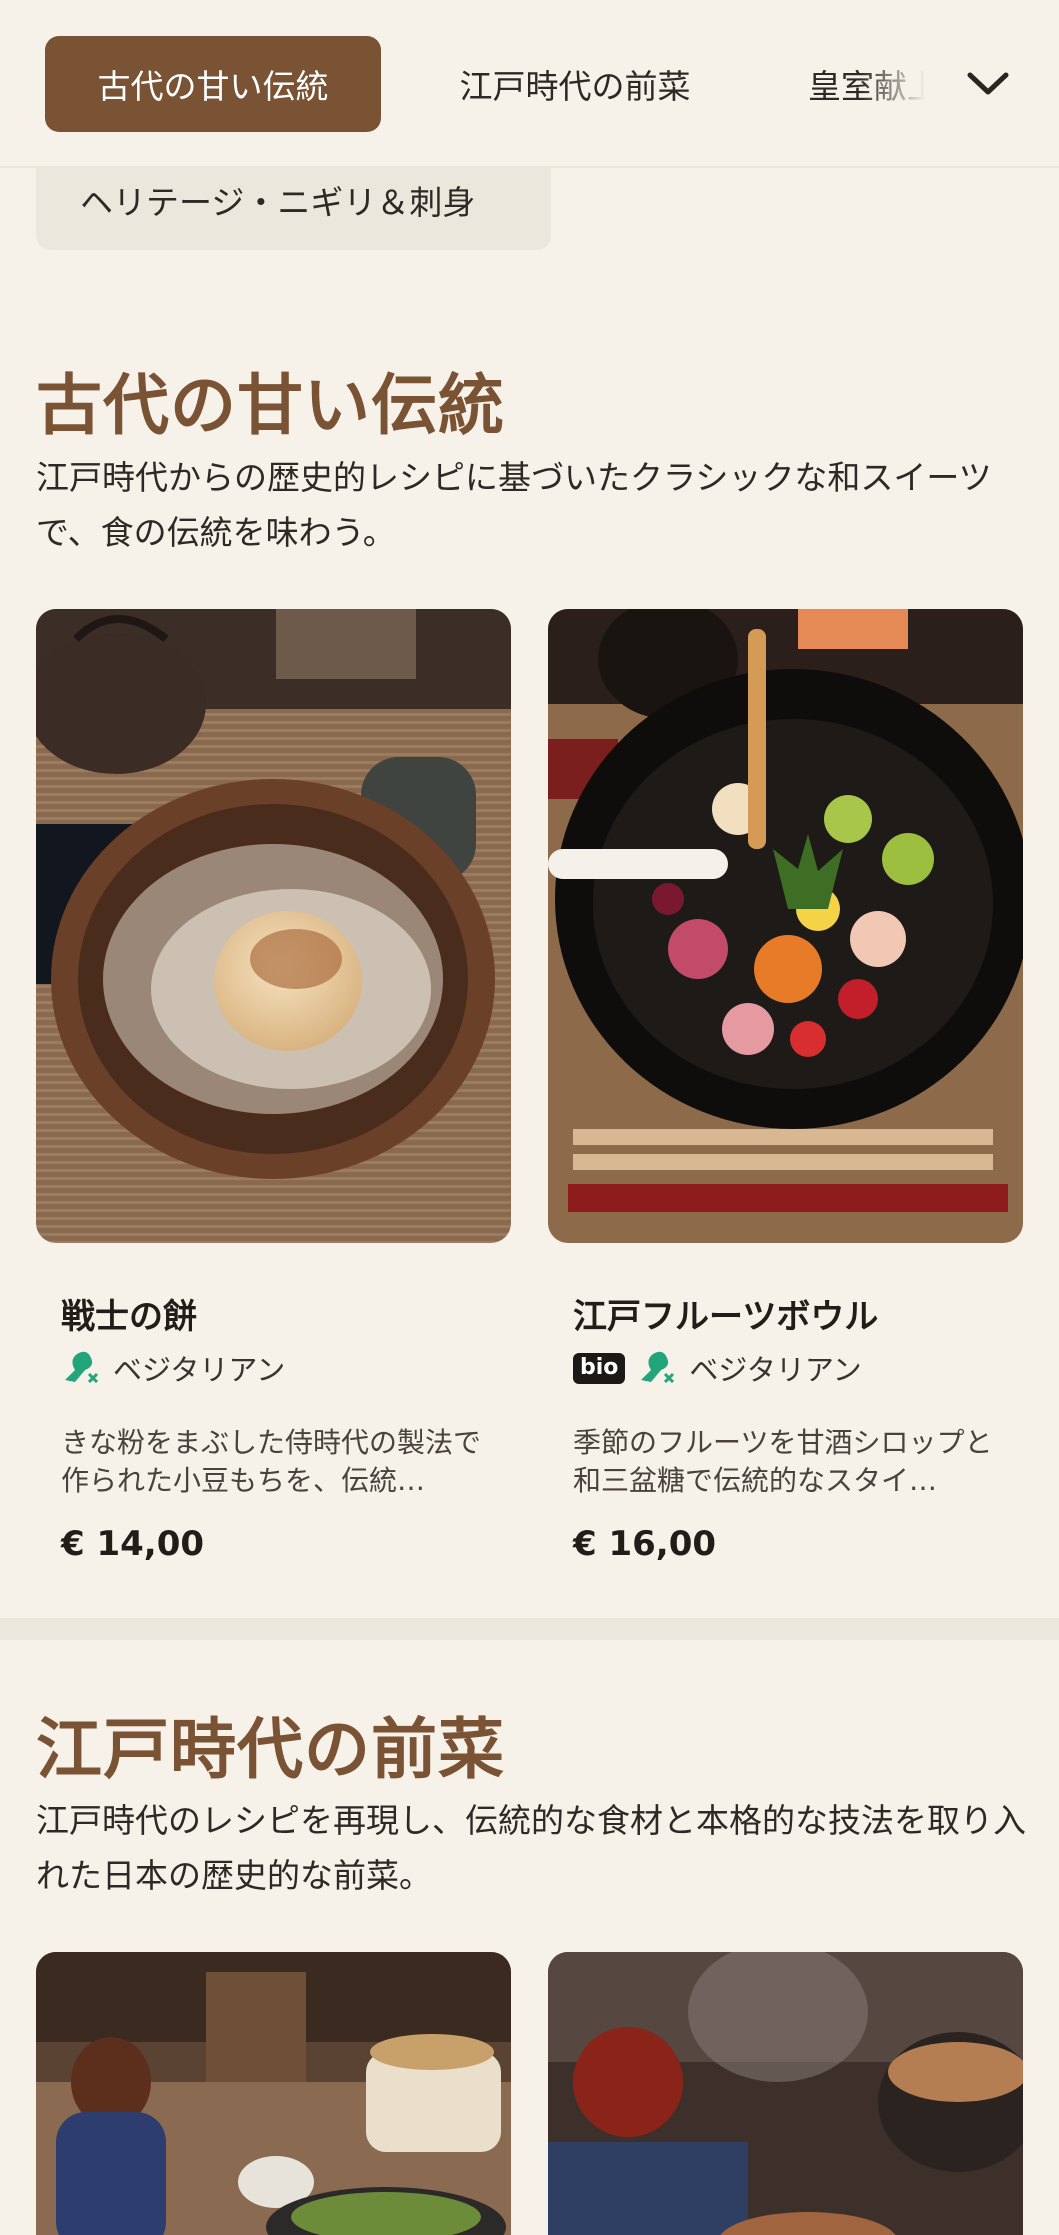  Describe the element at coordinates (133, 1544) in the screenshot. I see `dish-price: € 14,00` at that location.